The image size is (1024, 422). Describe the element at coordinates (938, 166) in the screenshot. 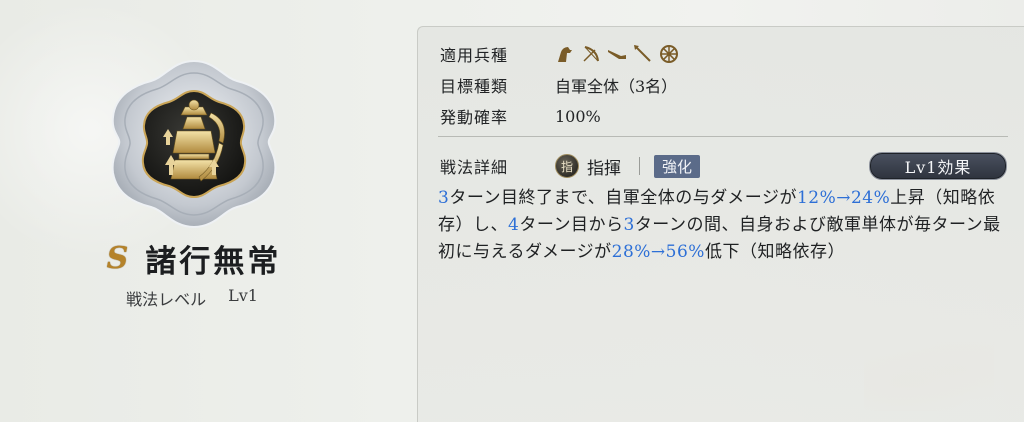

I see `level-effect-button: Lv1効果` at that location.